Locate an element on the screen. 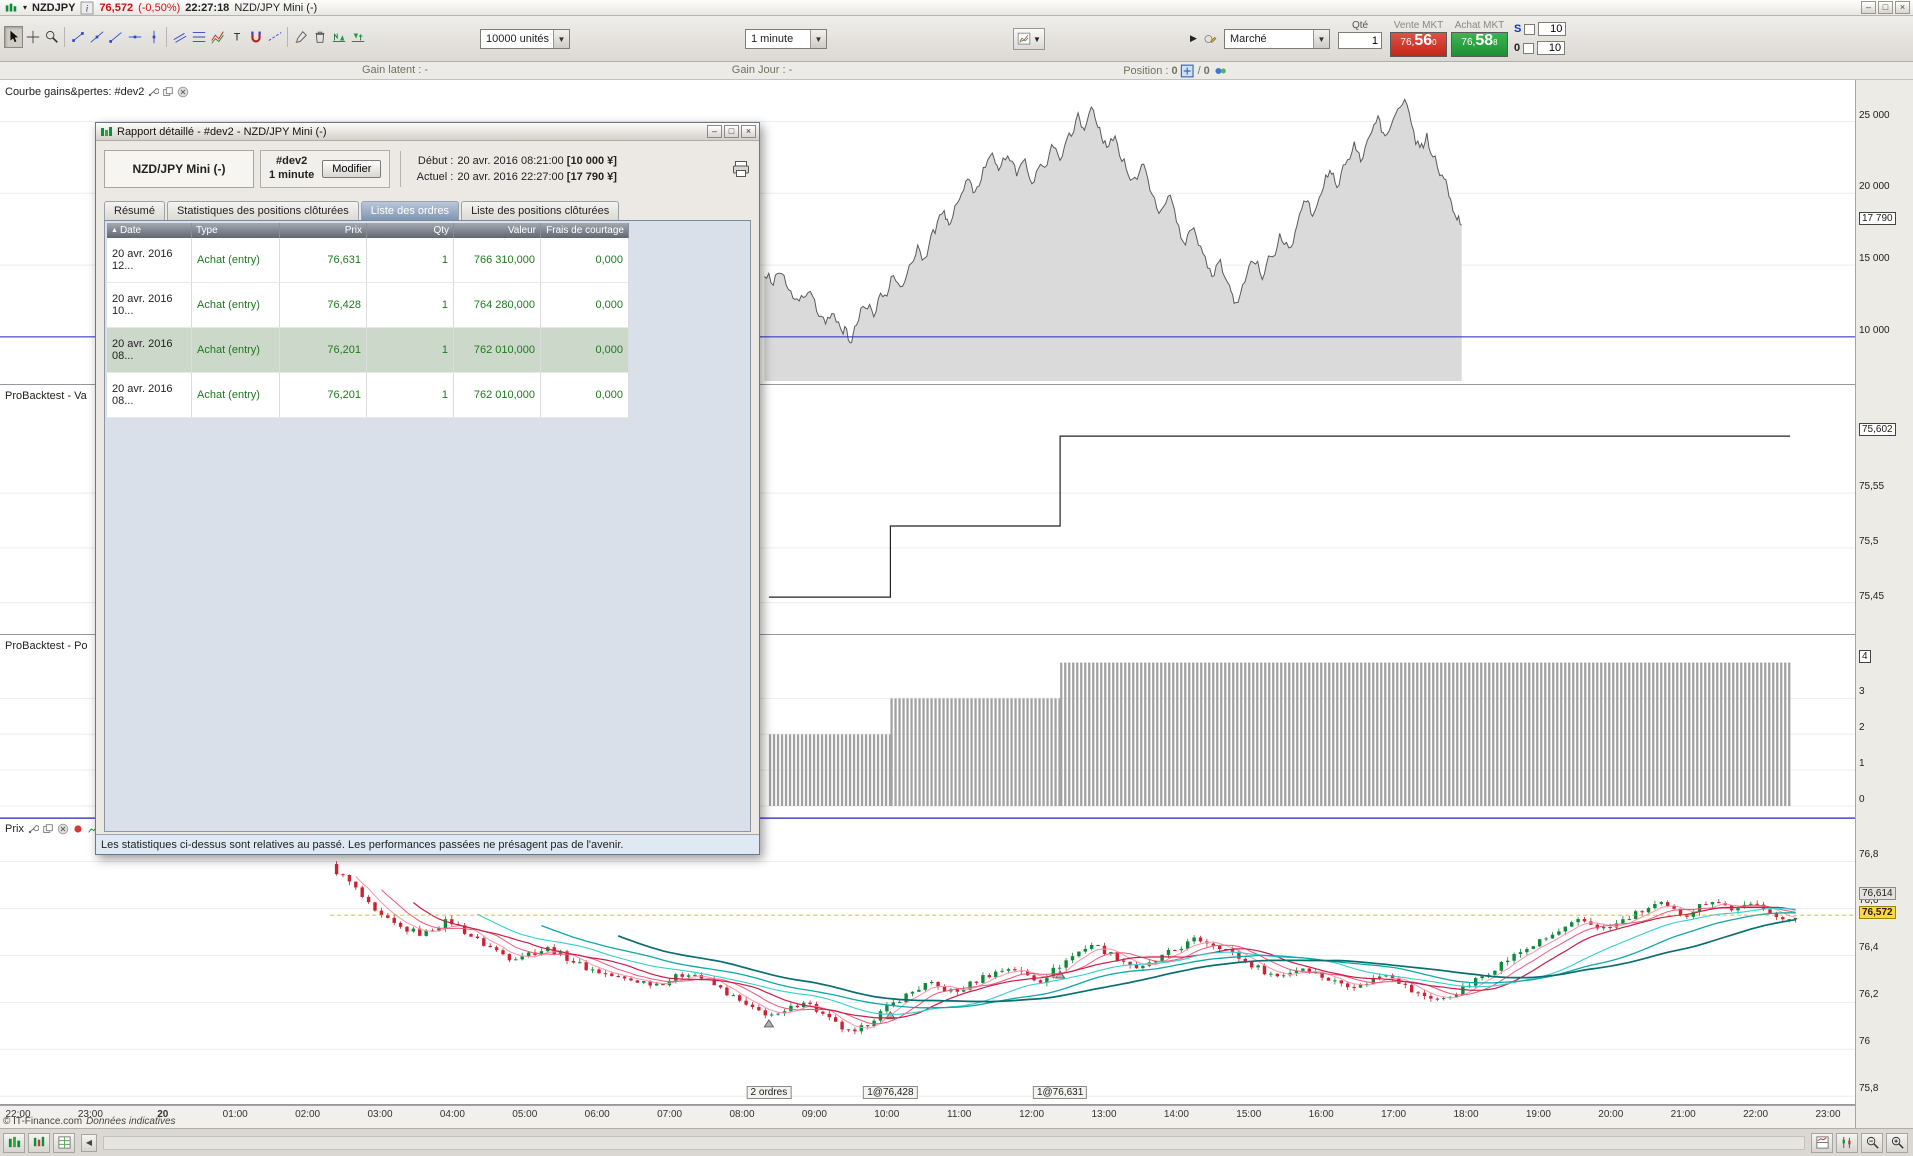 This screenshot has height=1156, width=1913. zigzag-tool is located at coordinates (217, 37).